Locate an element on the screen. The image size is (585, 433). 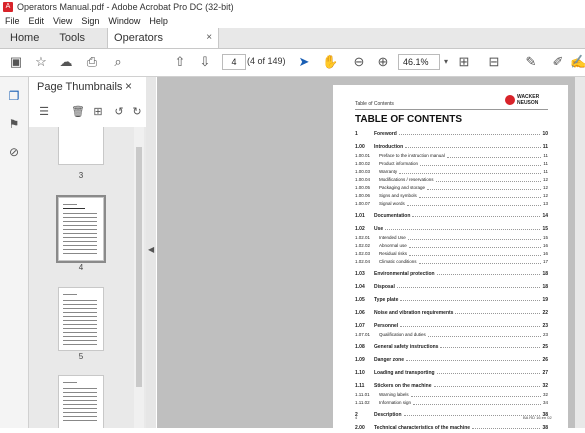
toc-title: Environmental protection is located at coordinates (404, 274).